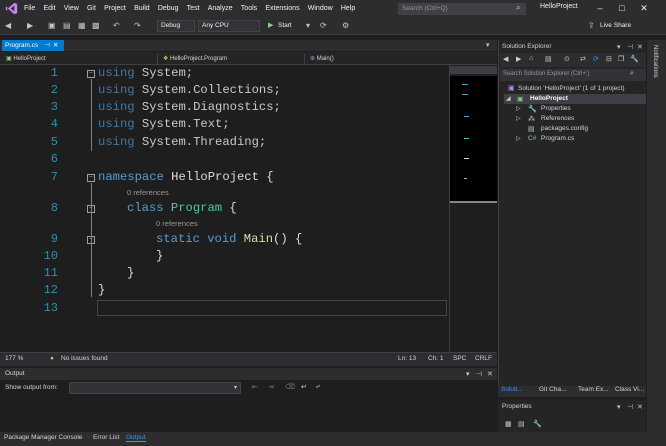 Image resolution: width=666 pixels, height=446 pixels. I want to click on tree-item-references: References, so click(557, 118).